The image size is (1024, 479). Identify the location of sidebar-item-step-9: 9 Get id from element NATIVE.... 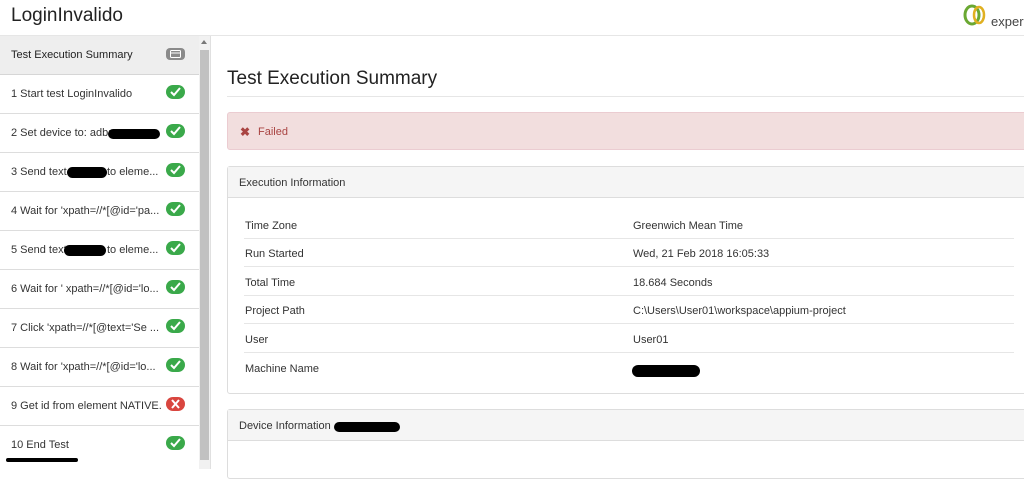
(99, 406).